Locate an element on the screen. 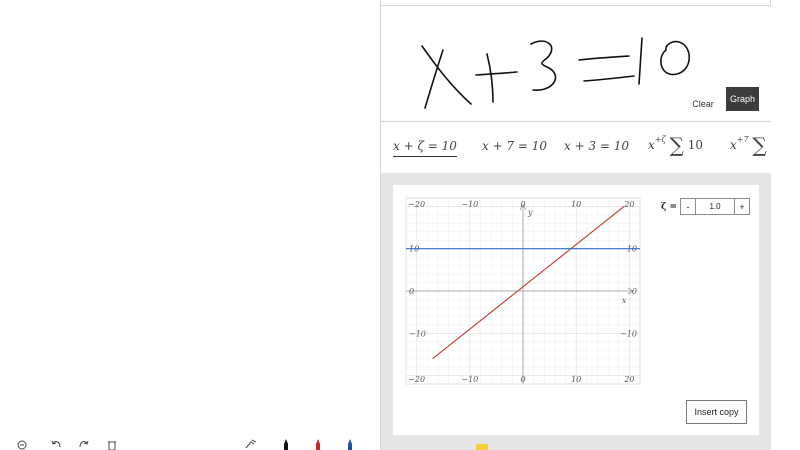 The height and width of the screenshot is (450, 800). parameter-control: ζ = - 1.0 + is located at coordinates (706, 206).